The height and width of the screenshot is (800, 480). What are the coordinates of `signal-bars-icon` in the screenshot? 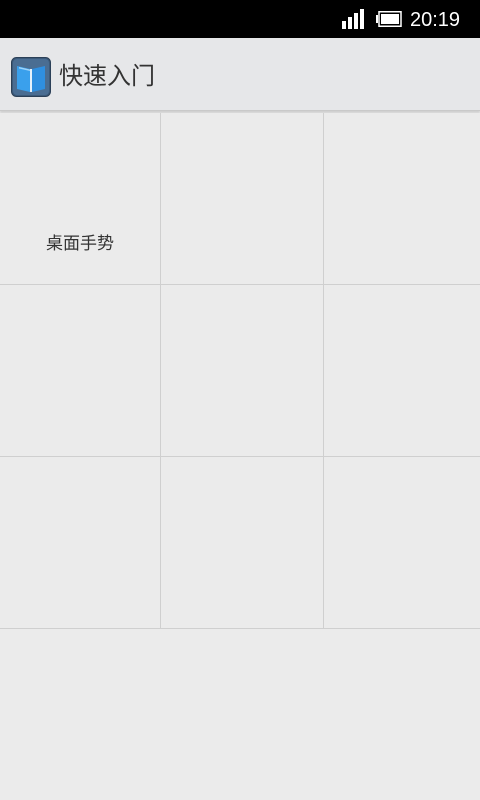 It's located at (353, 19).